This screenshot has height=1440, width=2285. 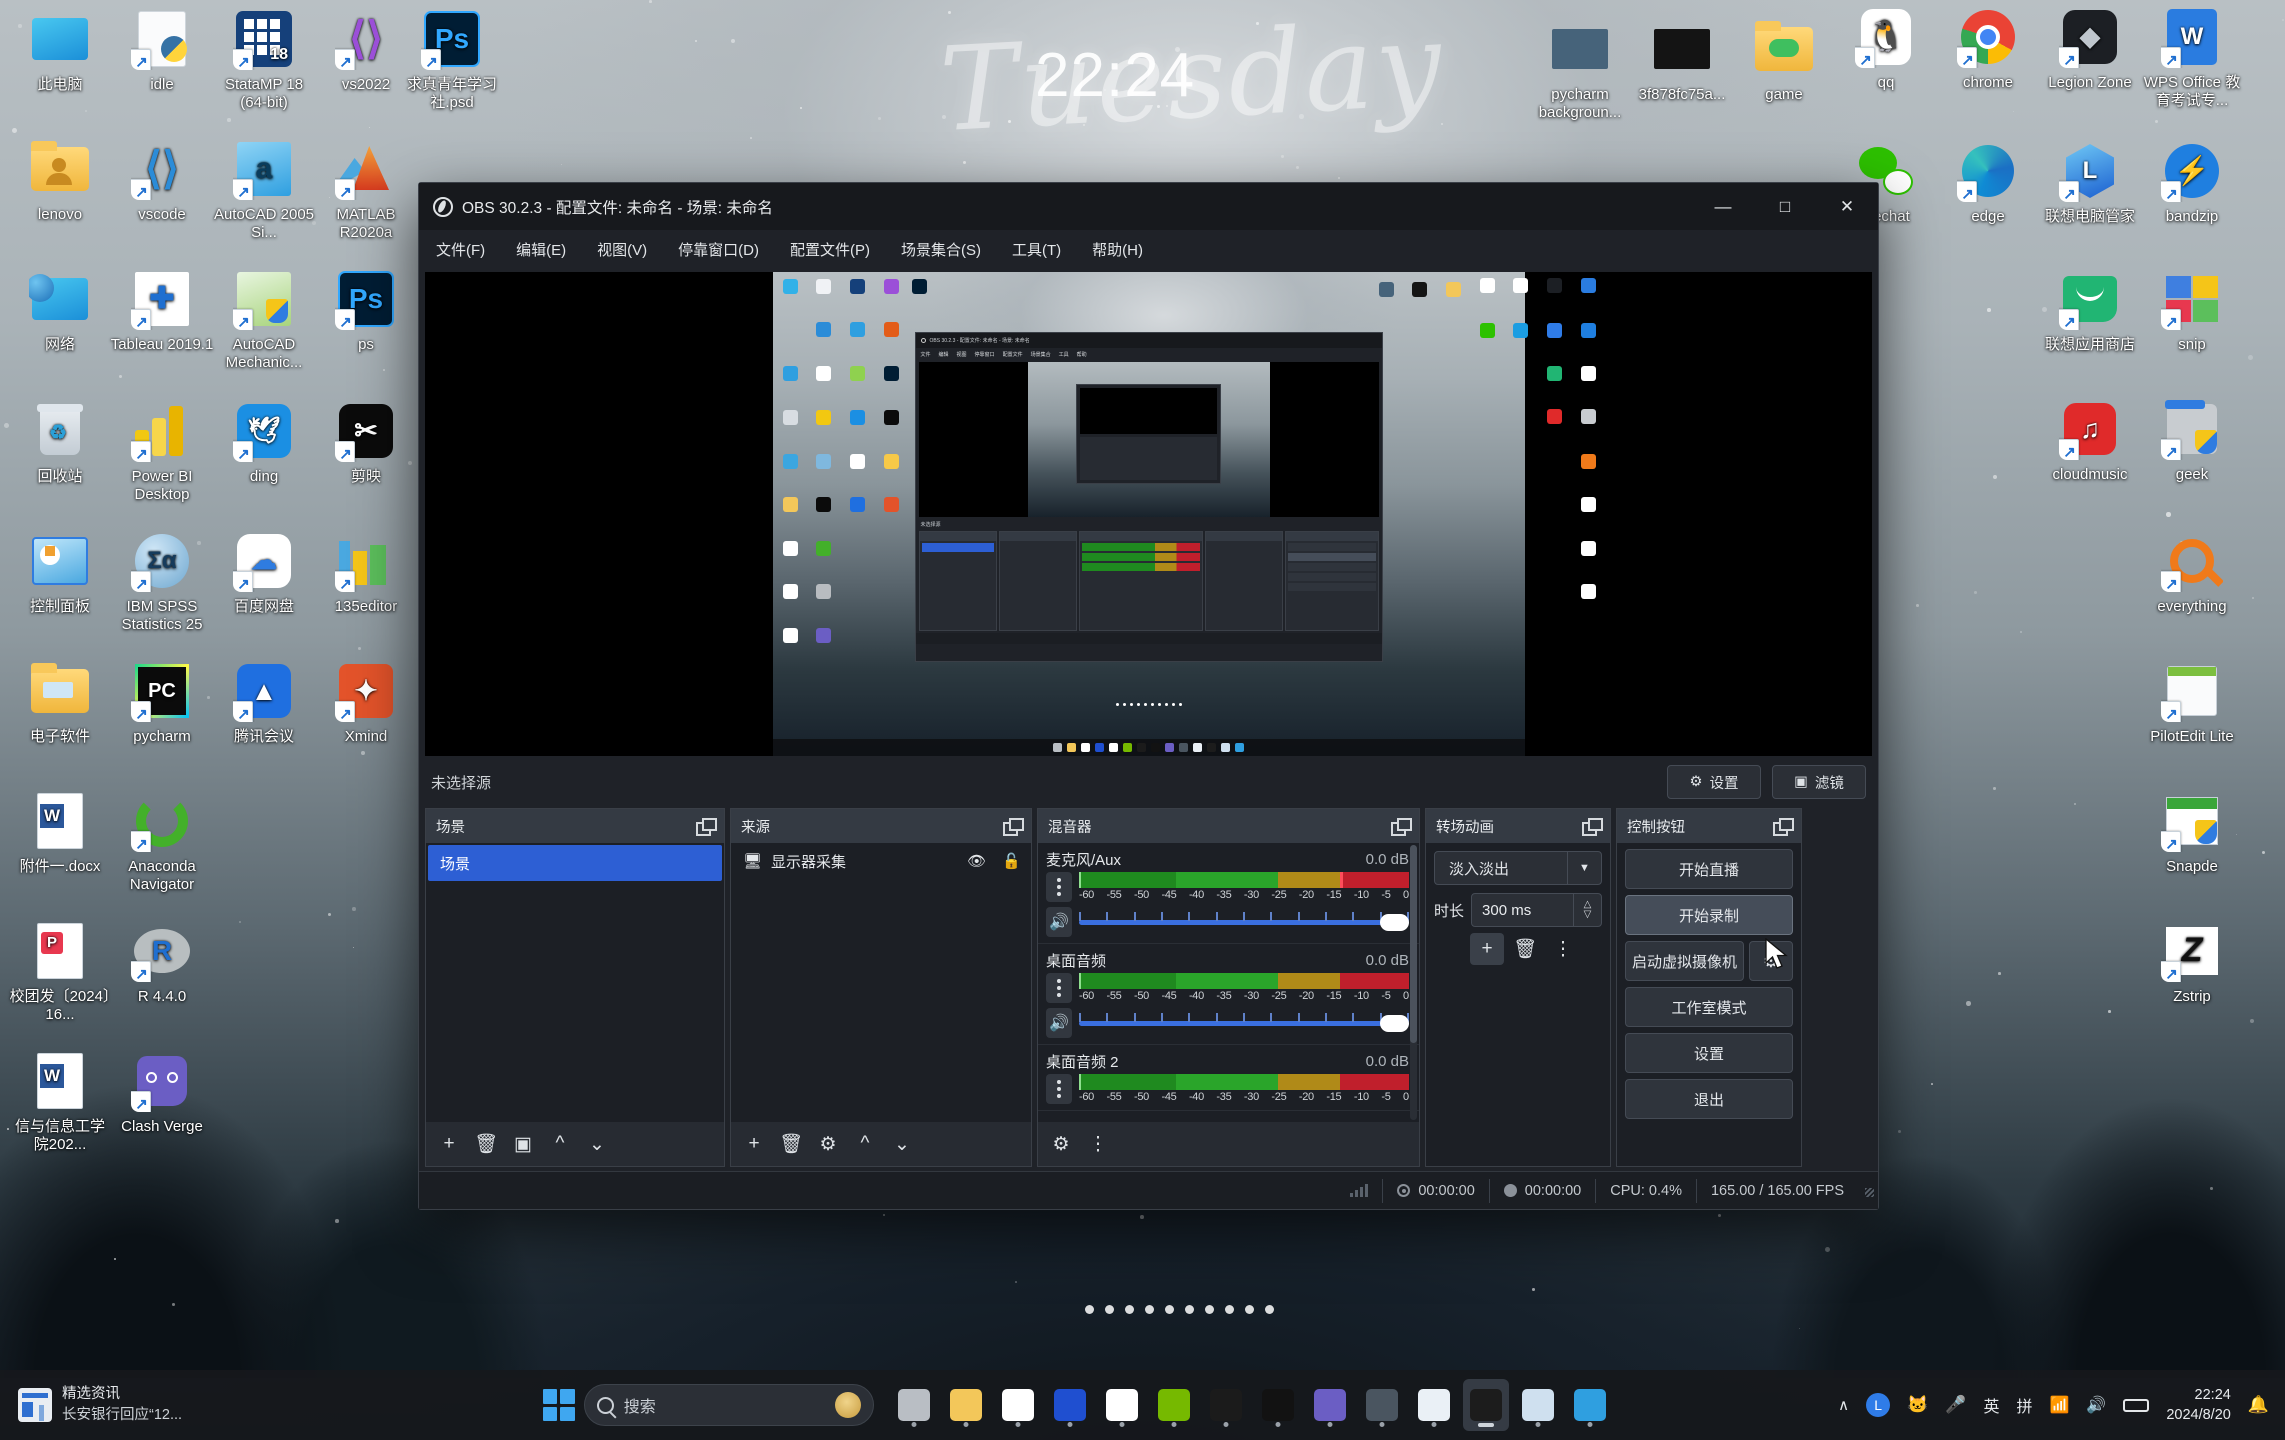 I want to click on add-source-button: +, so click(x=754, y=1144).